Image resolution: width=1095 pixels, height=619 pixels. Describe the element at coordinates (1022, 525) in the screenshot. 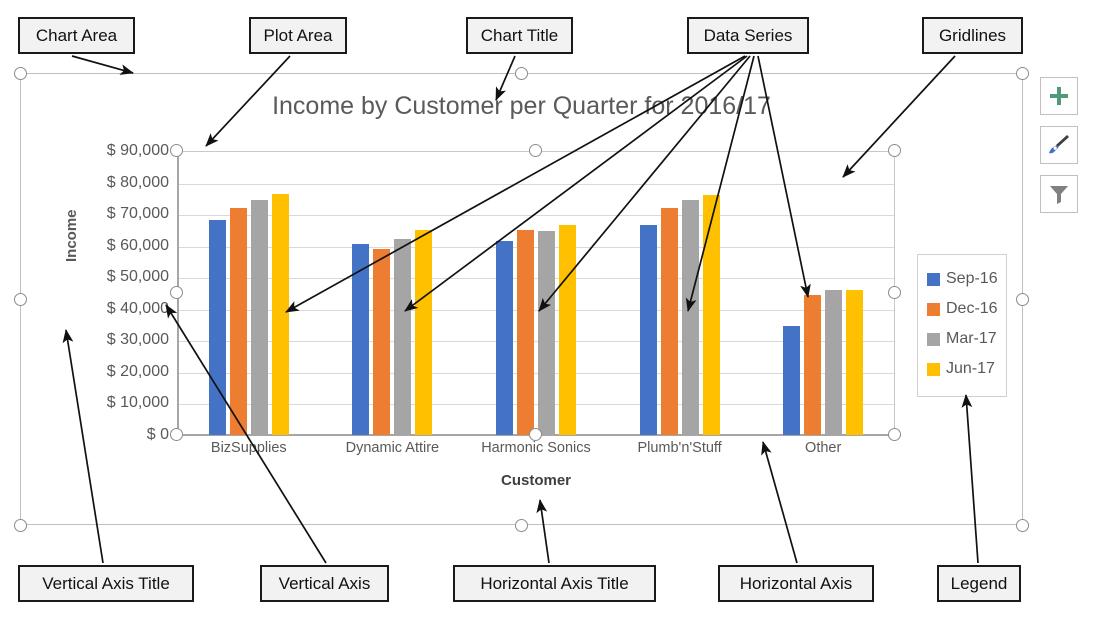

I see `chart-resize-handle-se` at that location.